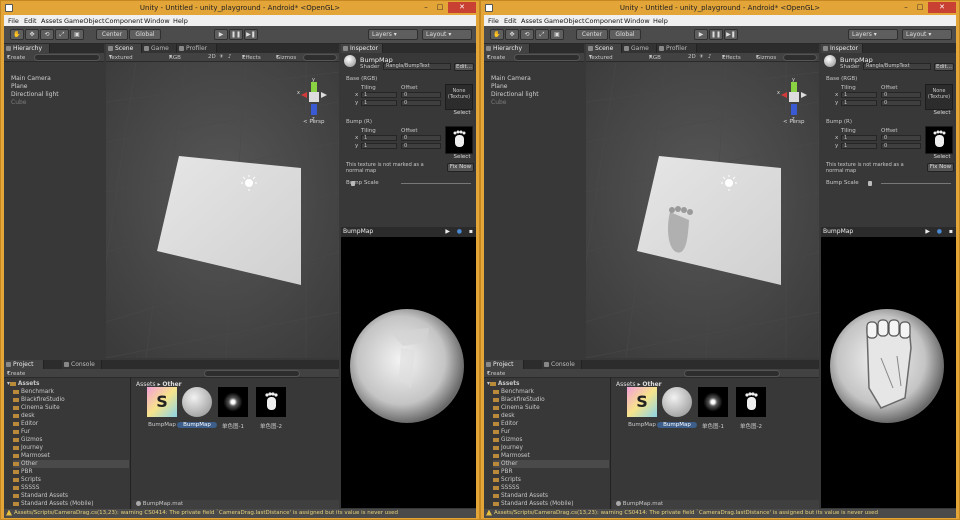 This screenshot has width=960, height=520. Describe the element at coordinates (547, 57) in the screenshot. I see `hierarchy-search-input` at that location.